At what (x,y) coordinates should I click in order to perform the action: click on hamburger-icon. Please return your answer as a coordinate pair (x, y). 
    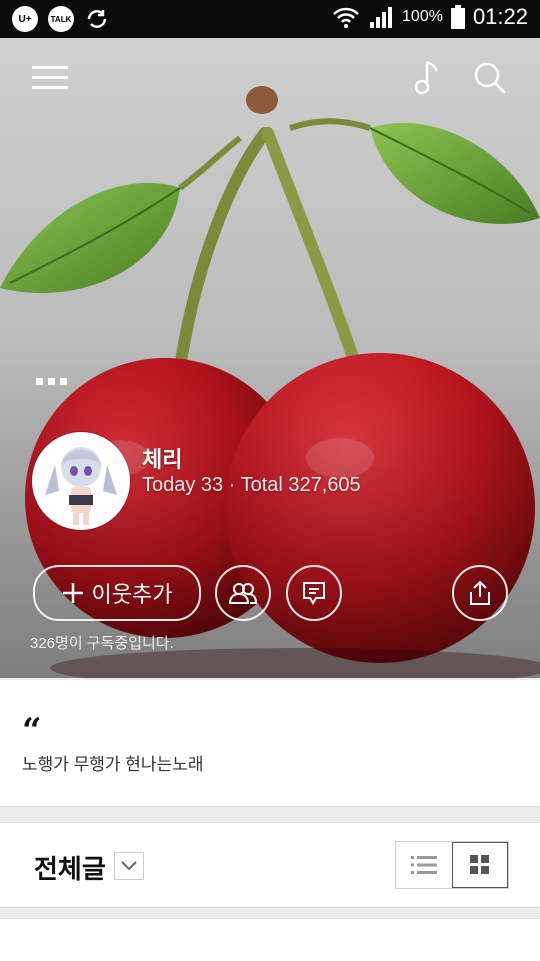
    Looking at the image, I should click on (50, 77).